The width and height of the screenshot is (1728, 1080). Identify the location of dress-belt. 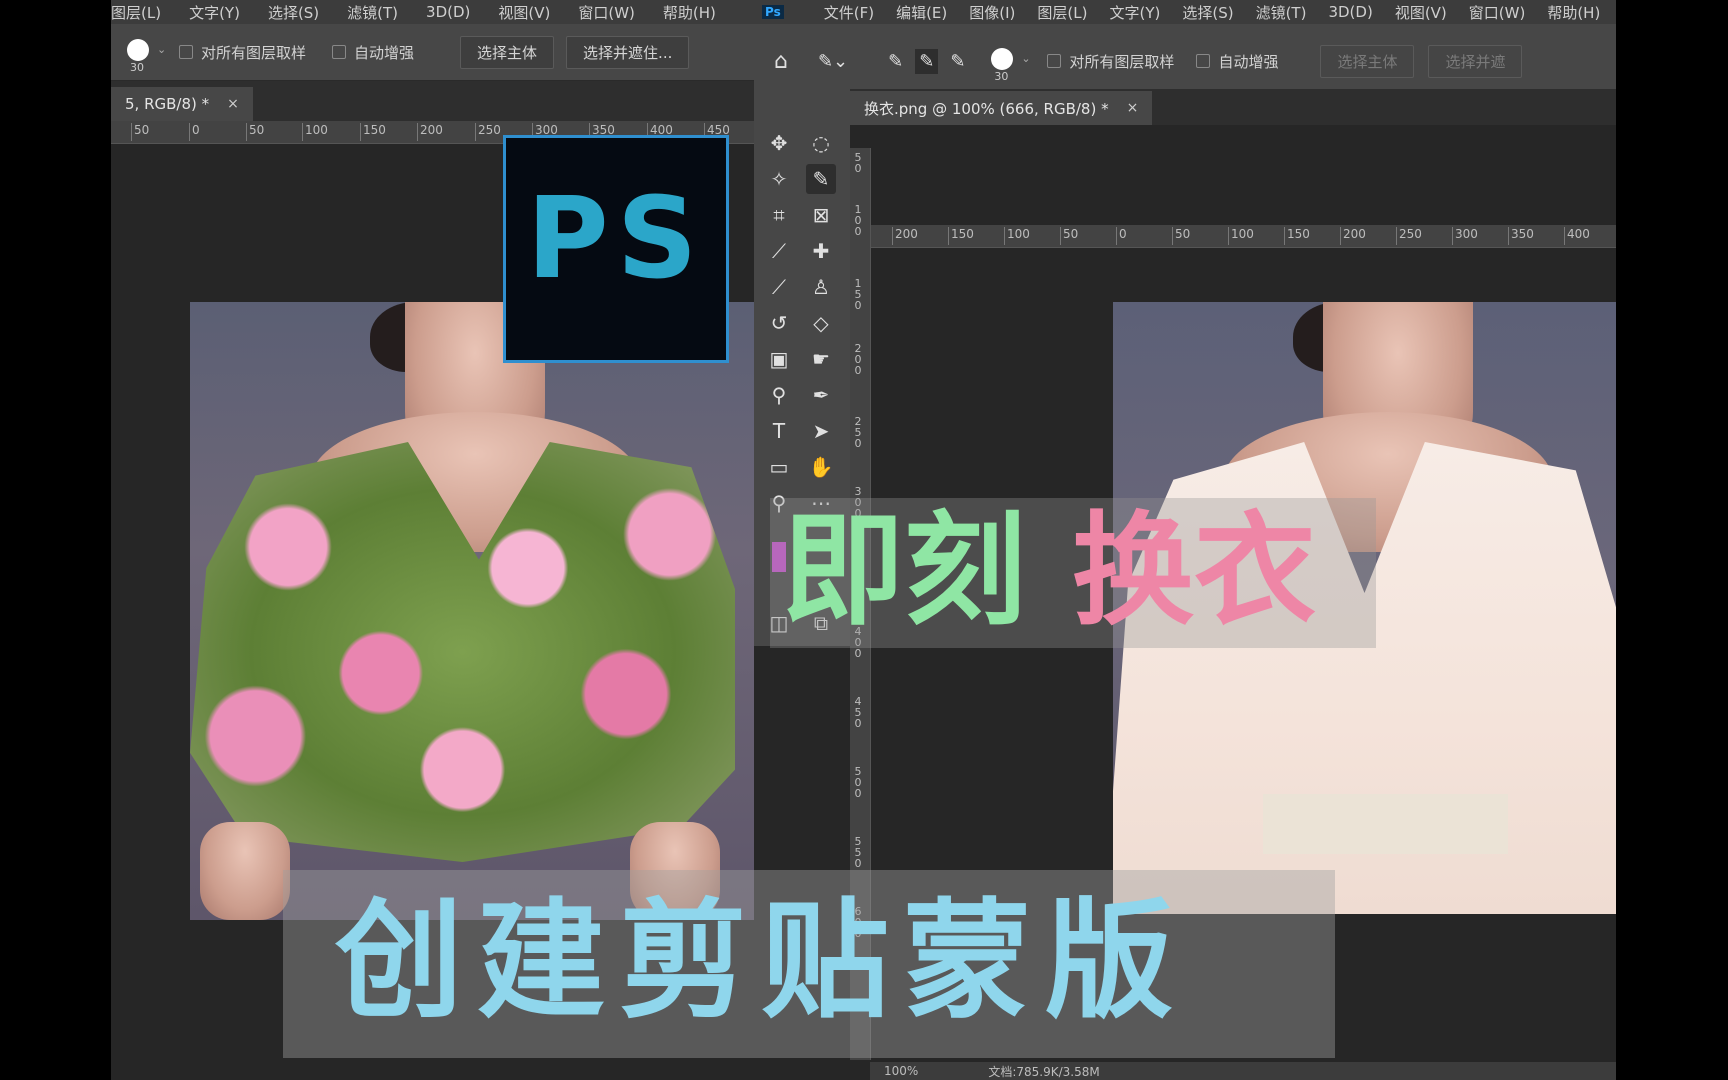
(1385, 824).